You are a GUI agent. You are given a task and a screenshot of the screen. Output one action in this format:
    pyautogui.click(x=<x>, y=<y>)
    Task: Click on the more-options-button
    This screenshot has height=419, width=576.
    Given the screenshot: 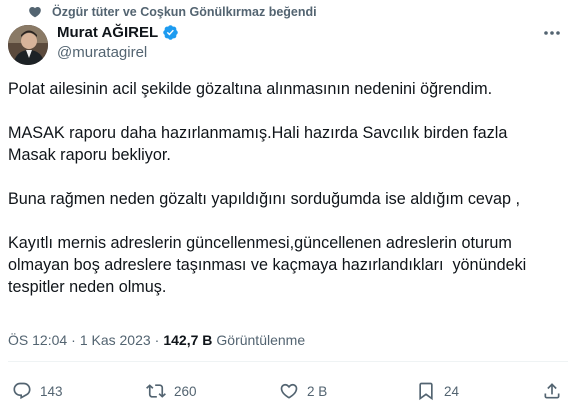 What is the action you would take?
    pyautogui.click(x=552, y=33)
    